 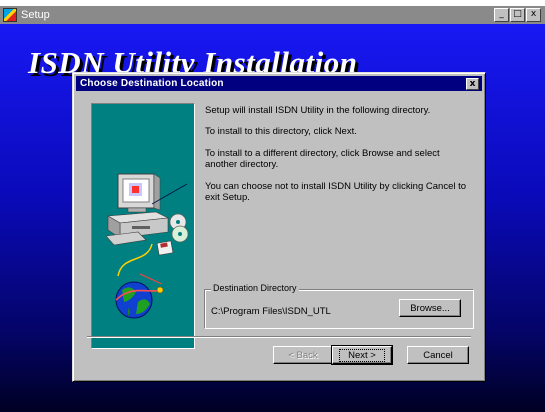 What do you see at coordinates (35, 15) in the screenshot?
I see `setup-window-title: Setup` at bounding box center [35, 15].